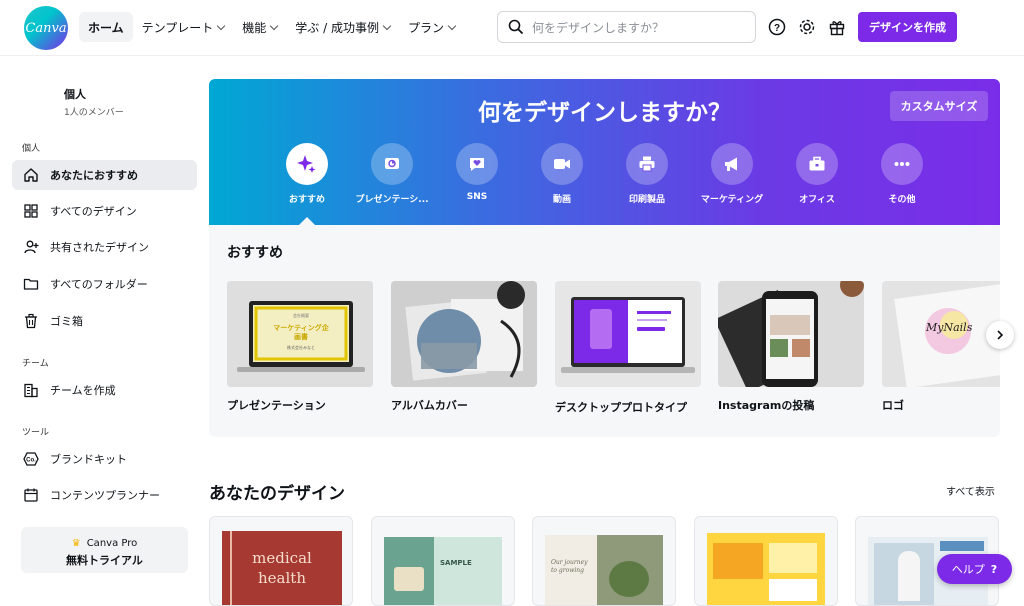  Describe the element at coordinates (99, 284) in the screenshot. I see `sidebar-item-label: すべてのフォルダー` at that location.